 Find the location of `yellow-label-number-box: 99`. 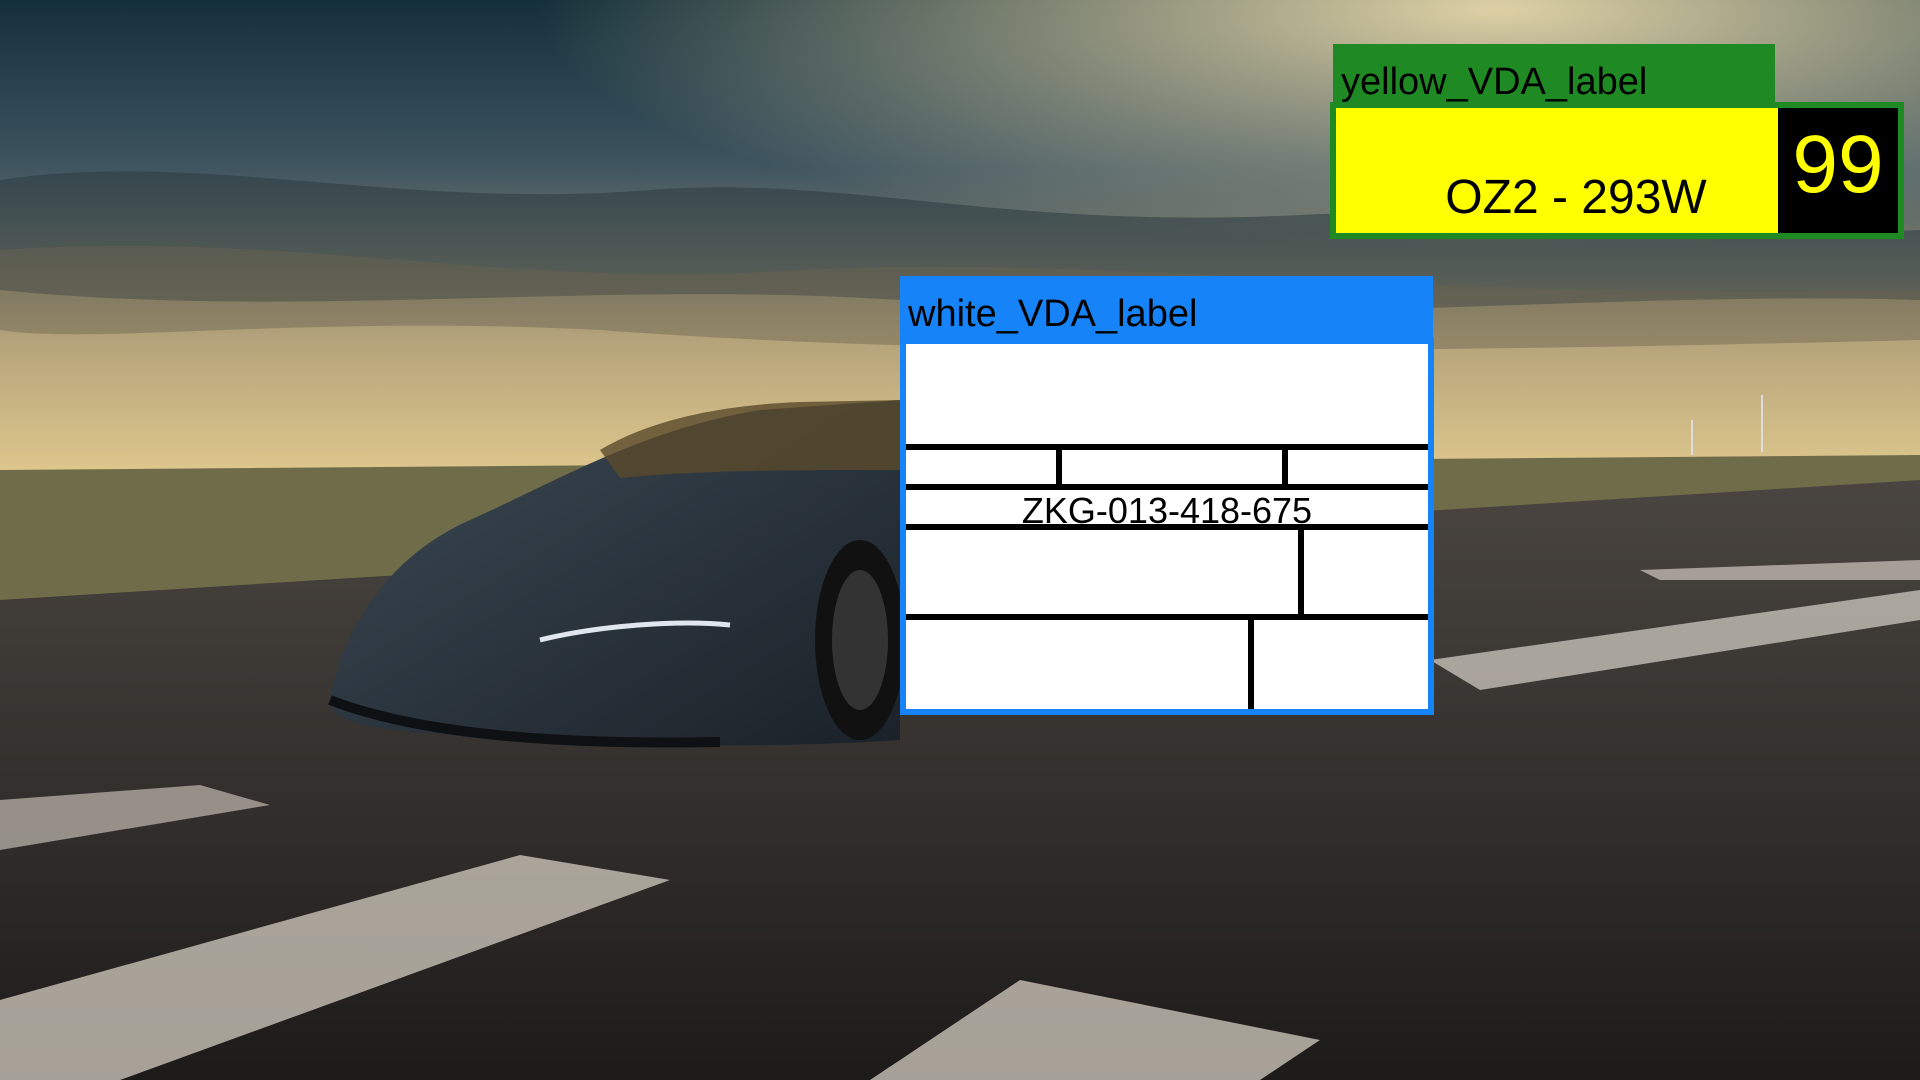

yellow-label-number-box: 99 is located at coordinates (1838, 170).